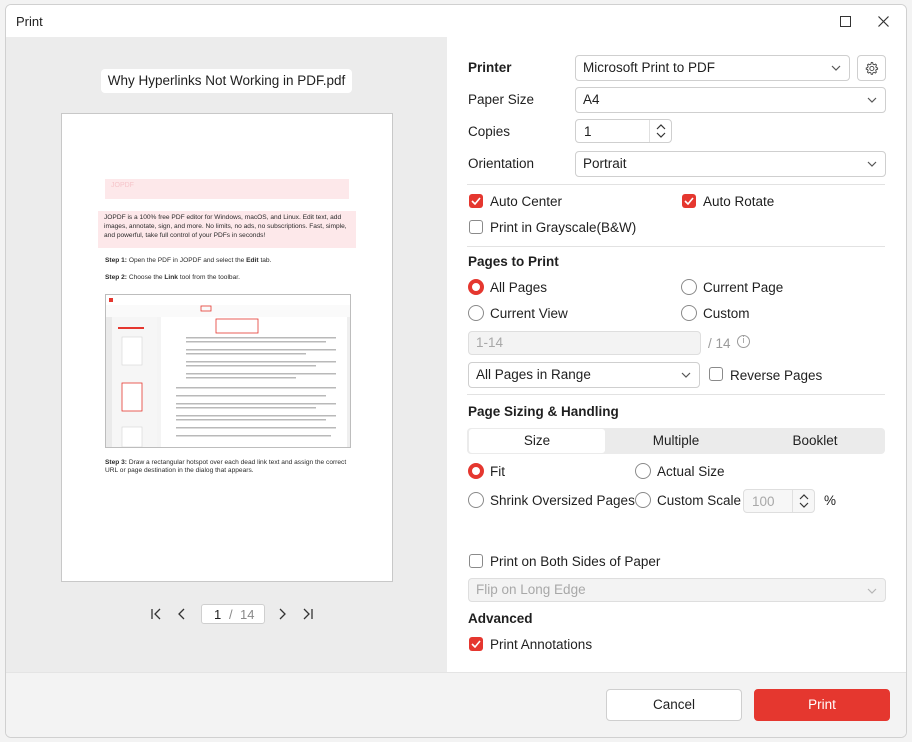 The image size is (912, 742). What do you see at coordinates (476, 561) in the screenshot?
I see `duplex-checkbox` at bounding box center [476, 561].